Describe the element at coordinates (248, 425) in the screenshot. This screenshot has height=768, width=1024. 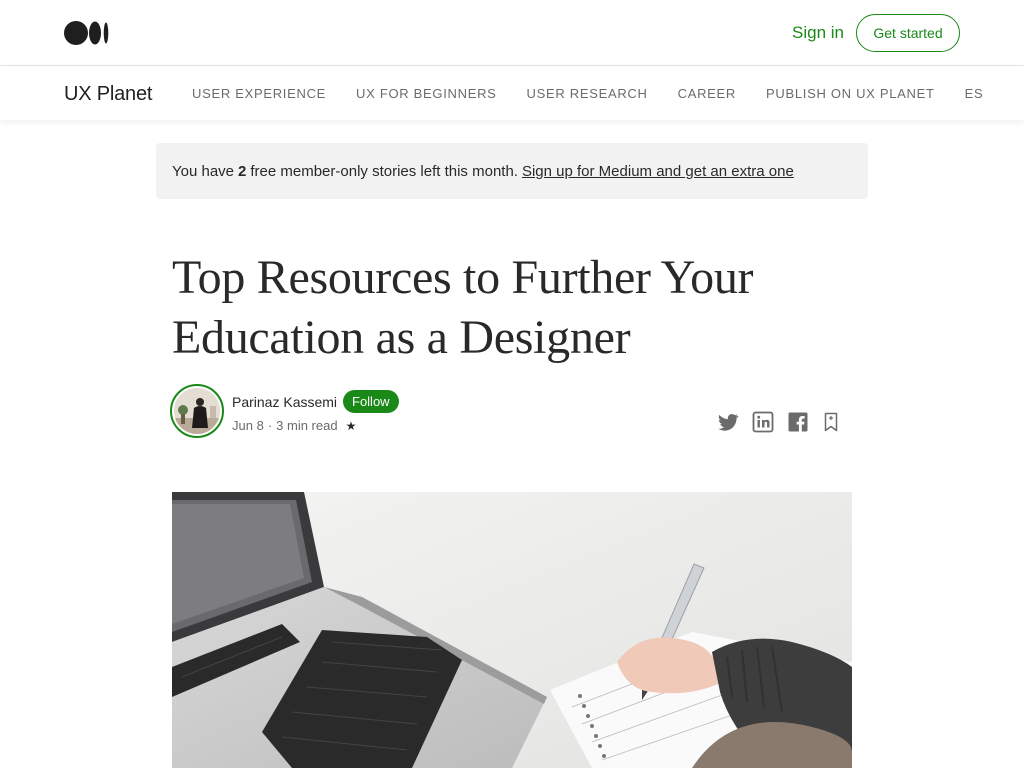
I see `publish-date: Jun 8` at that location.